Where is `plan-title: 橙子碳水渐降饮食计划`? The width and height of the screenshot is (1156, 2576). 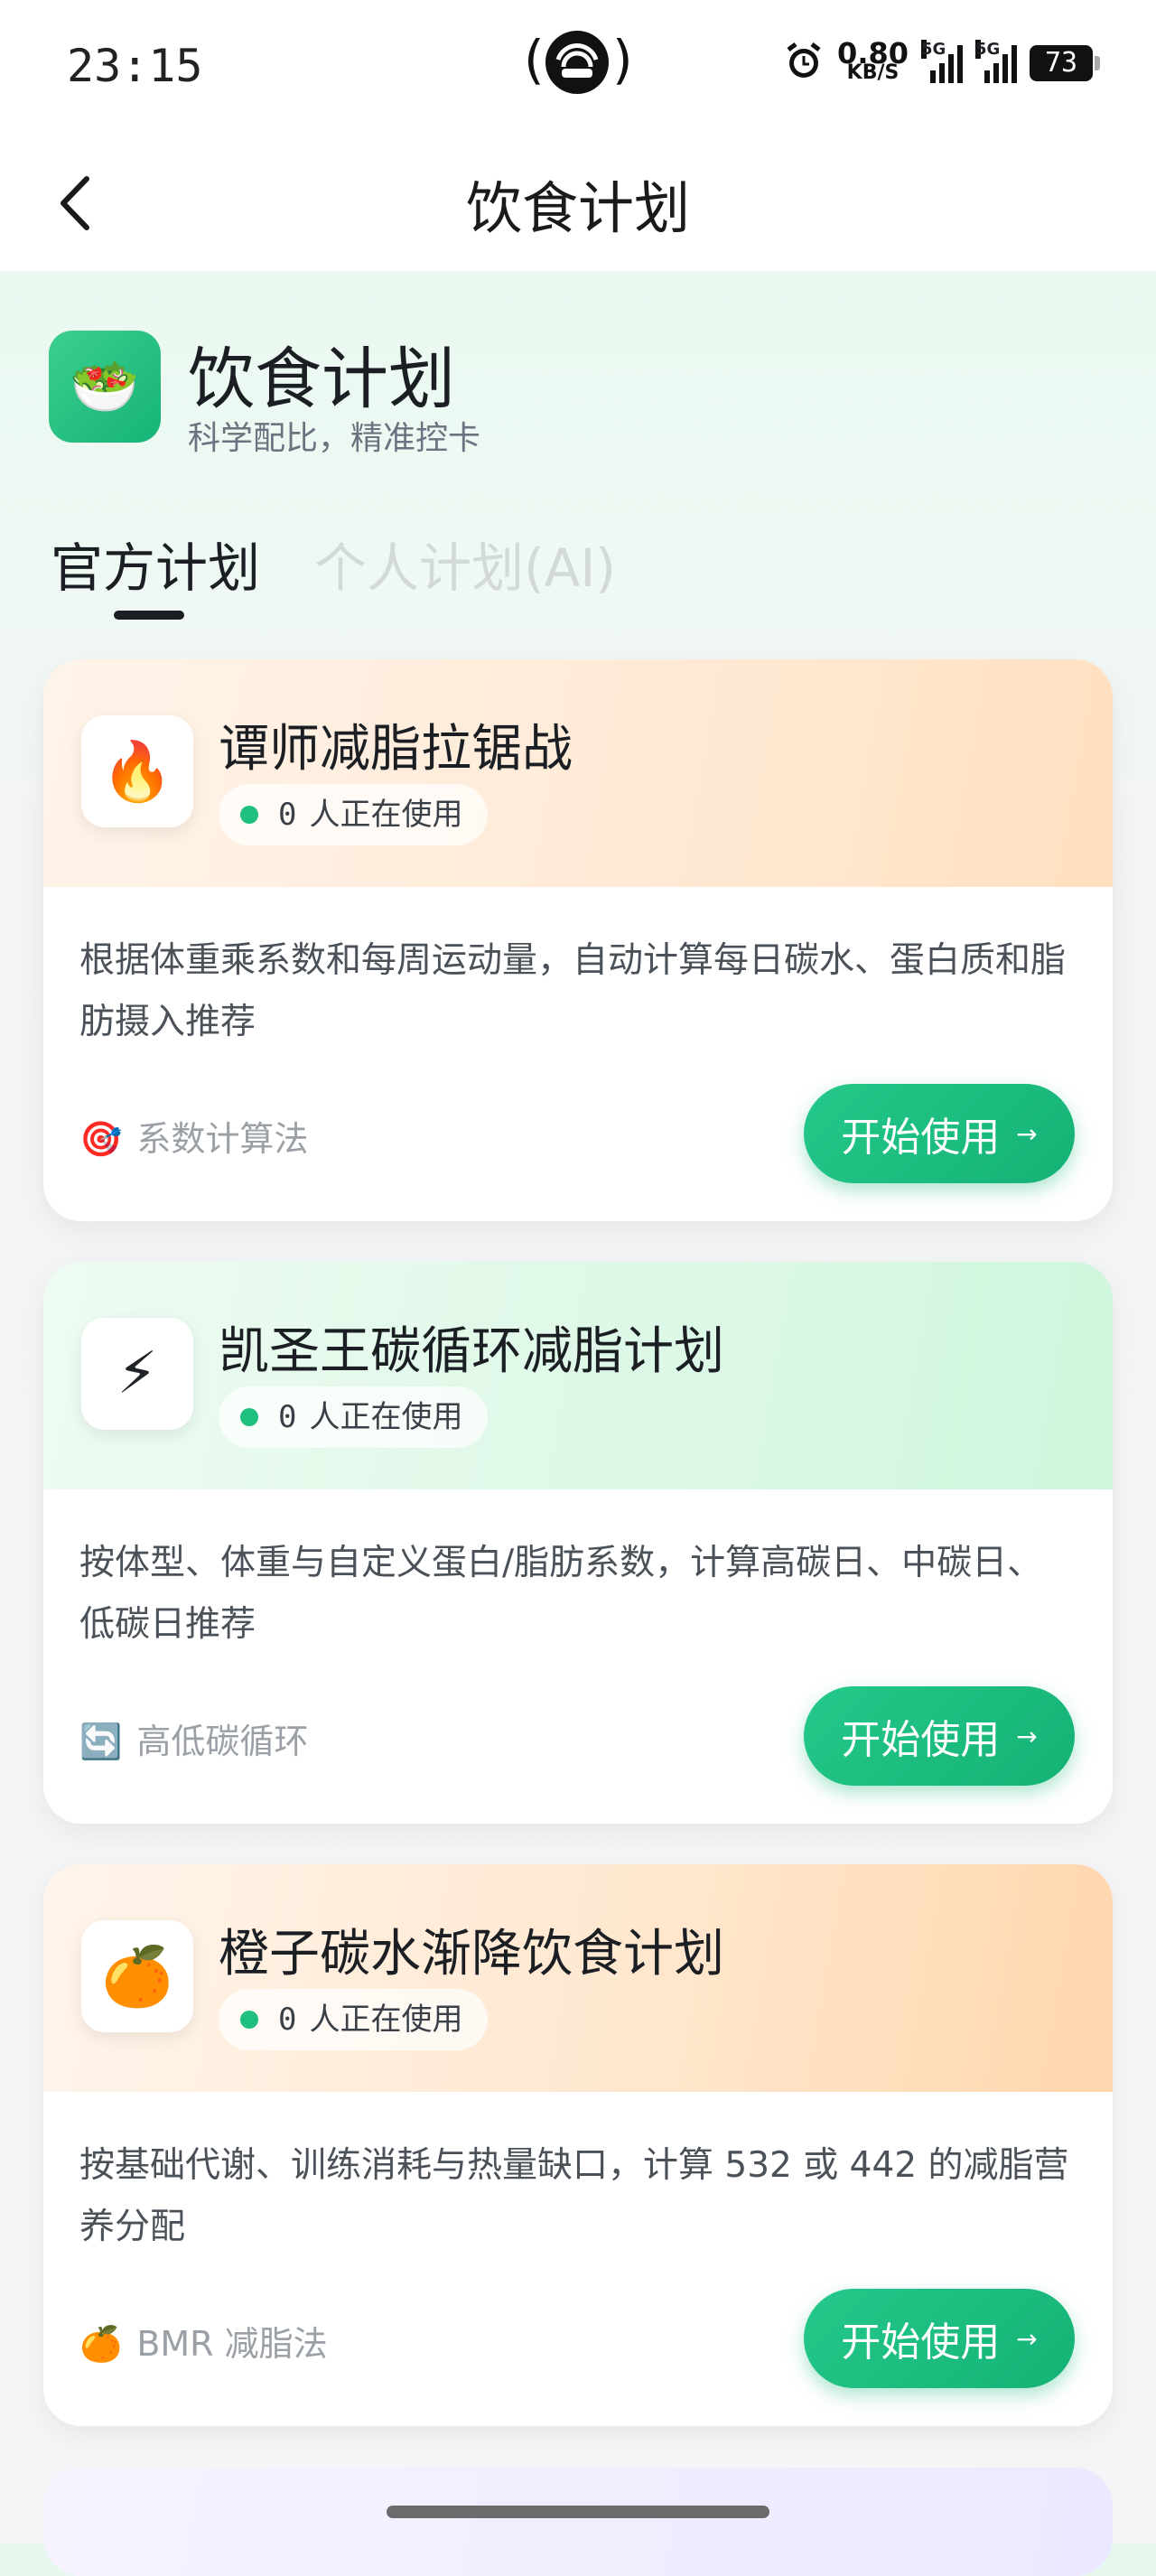 plan-title: 橙子碳水渐降饮食计划 is located at coordinates (471, 1954).